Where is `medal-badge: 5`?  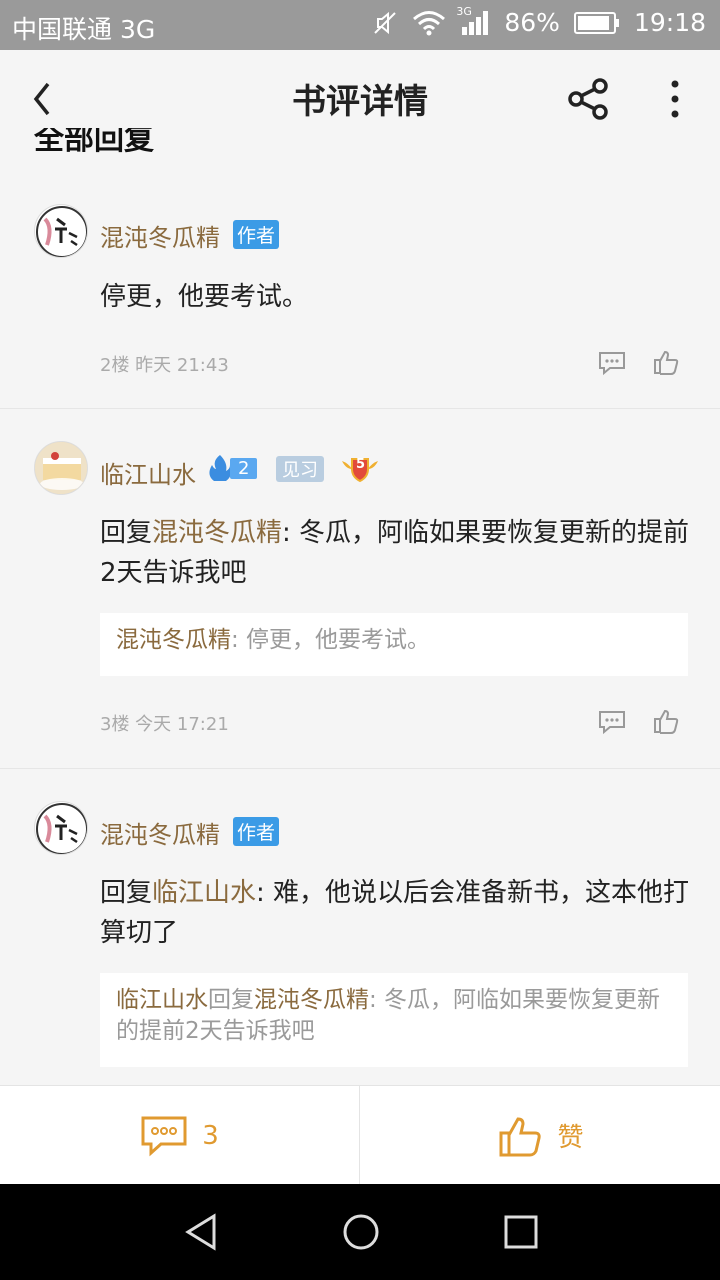
medal-badge: 5 is located at coordinates (360, 468).